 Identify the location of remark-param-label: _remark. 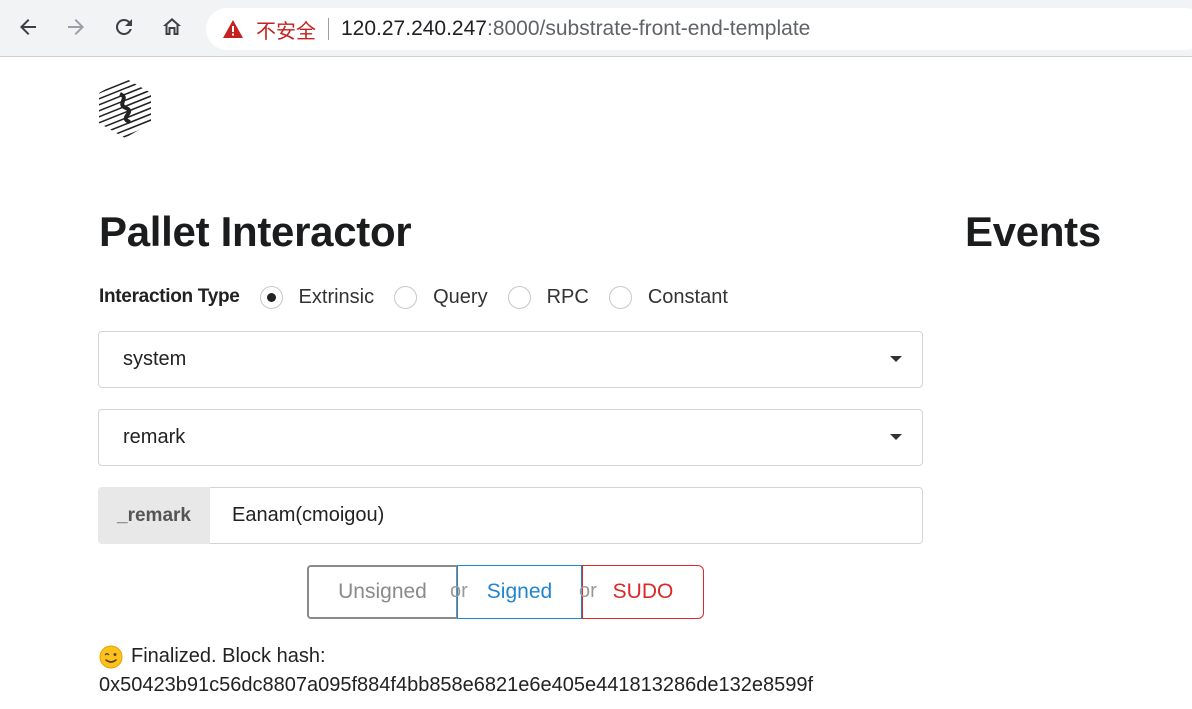
(154, 515).